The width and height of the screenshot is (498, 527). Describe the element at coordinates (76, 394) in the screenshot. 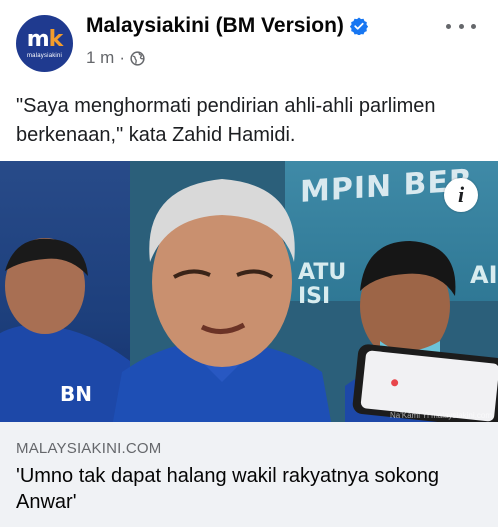

I see `image-shirt-badge: BN` at that location.